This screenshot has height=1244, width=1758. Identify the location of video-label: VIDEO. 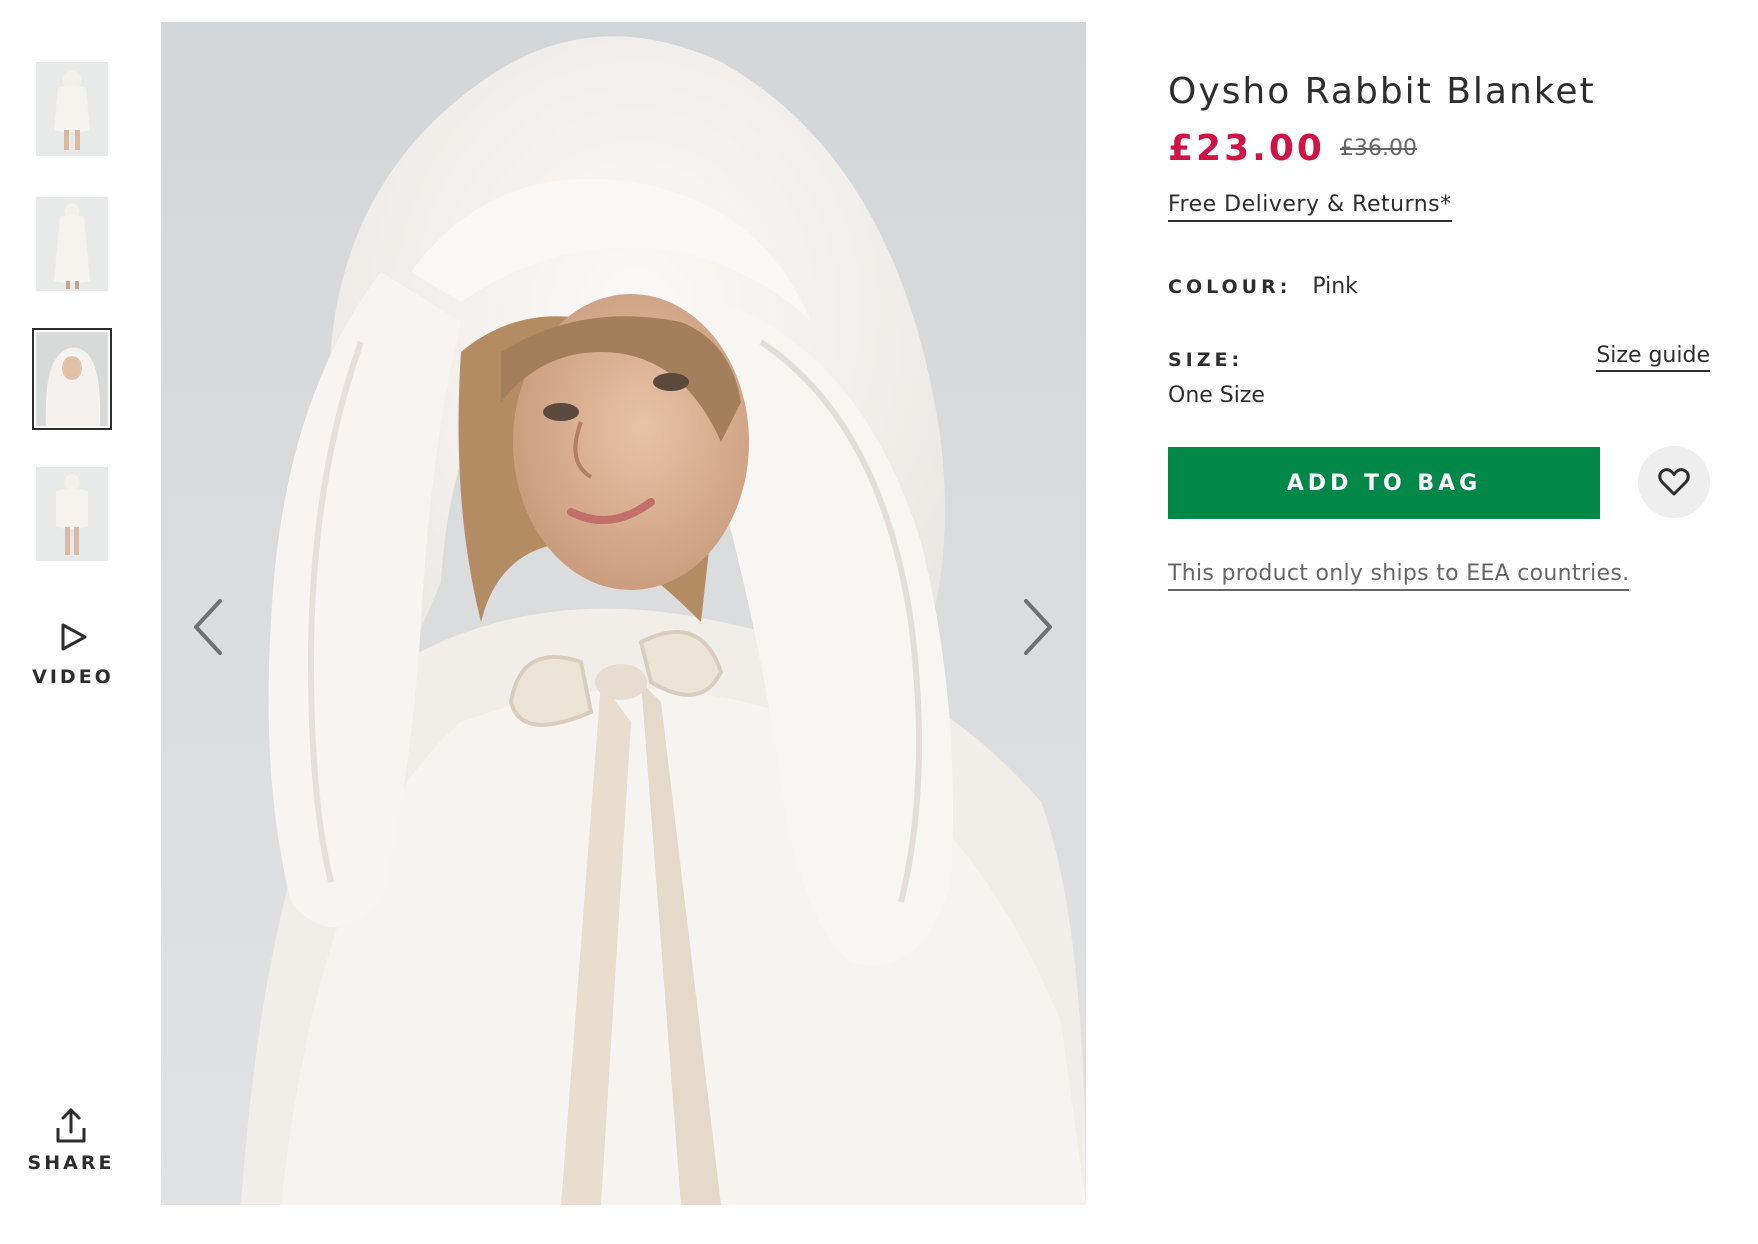
(73, 677).